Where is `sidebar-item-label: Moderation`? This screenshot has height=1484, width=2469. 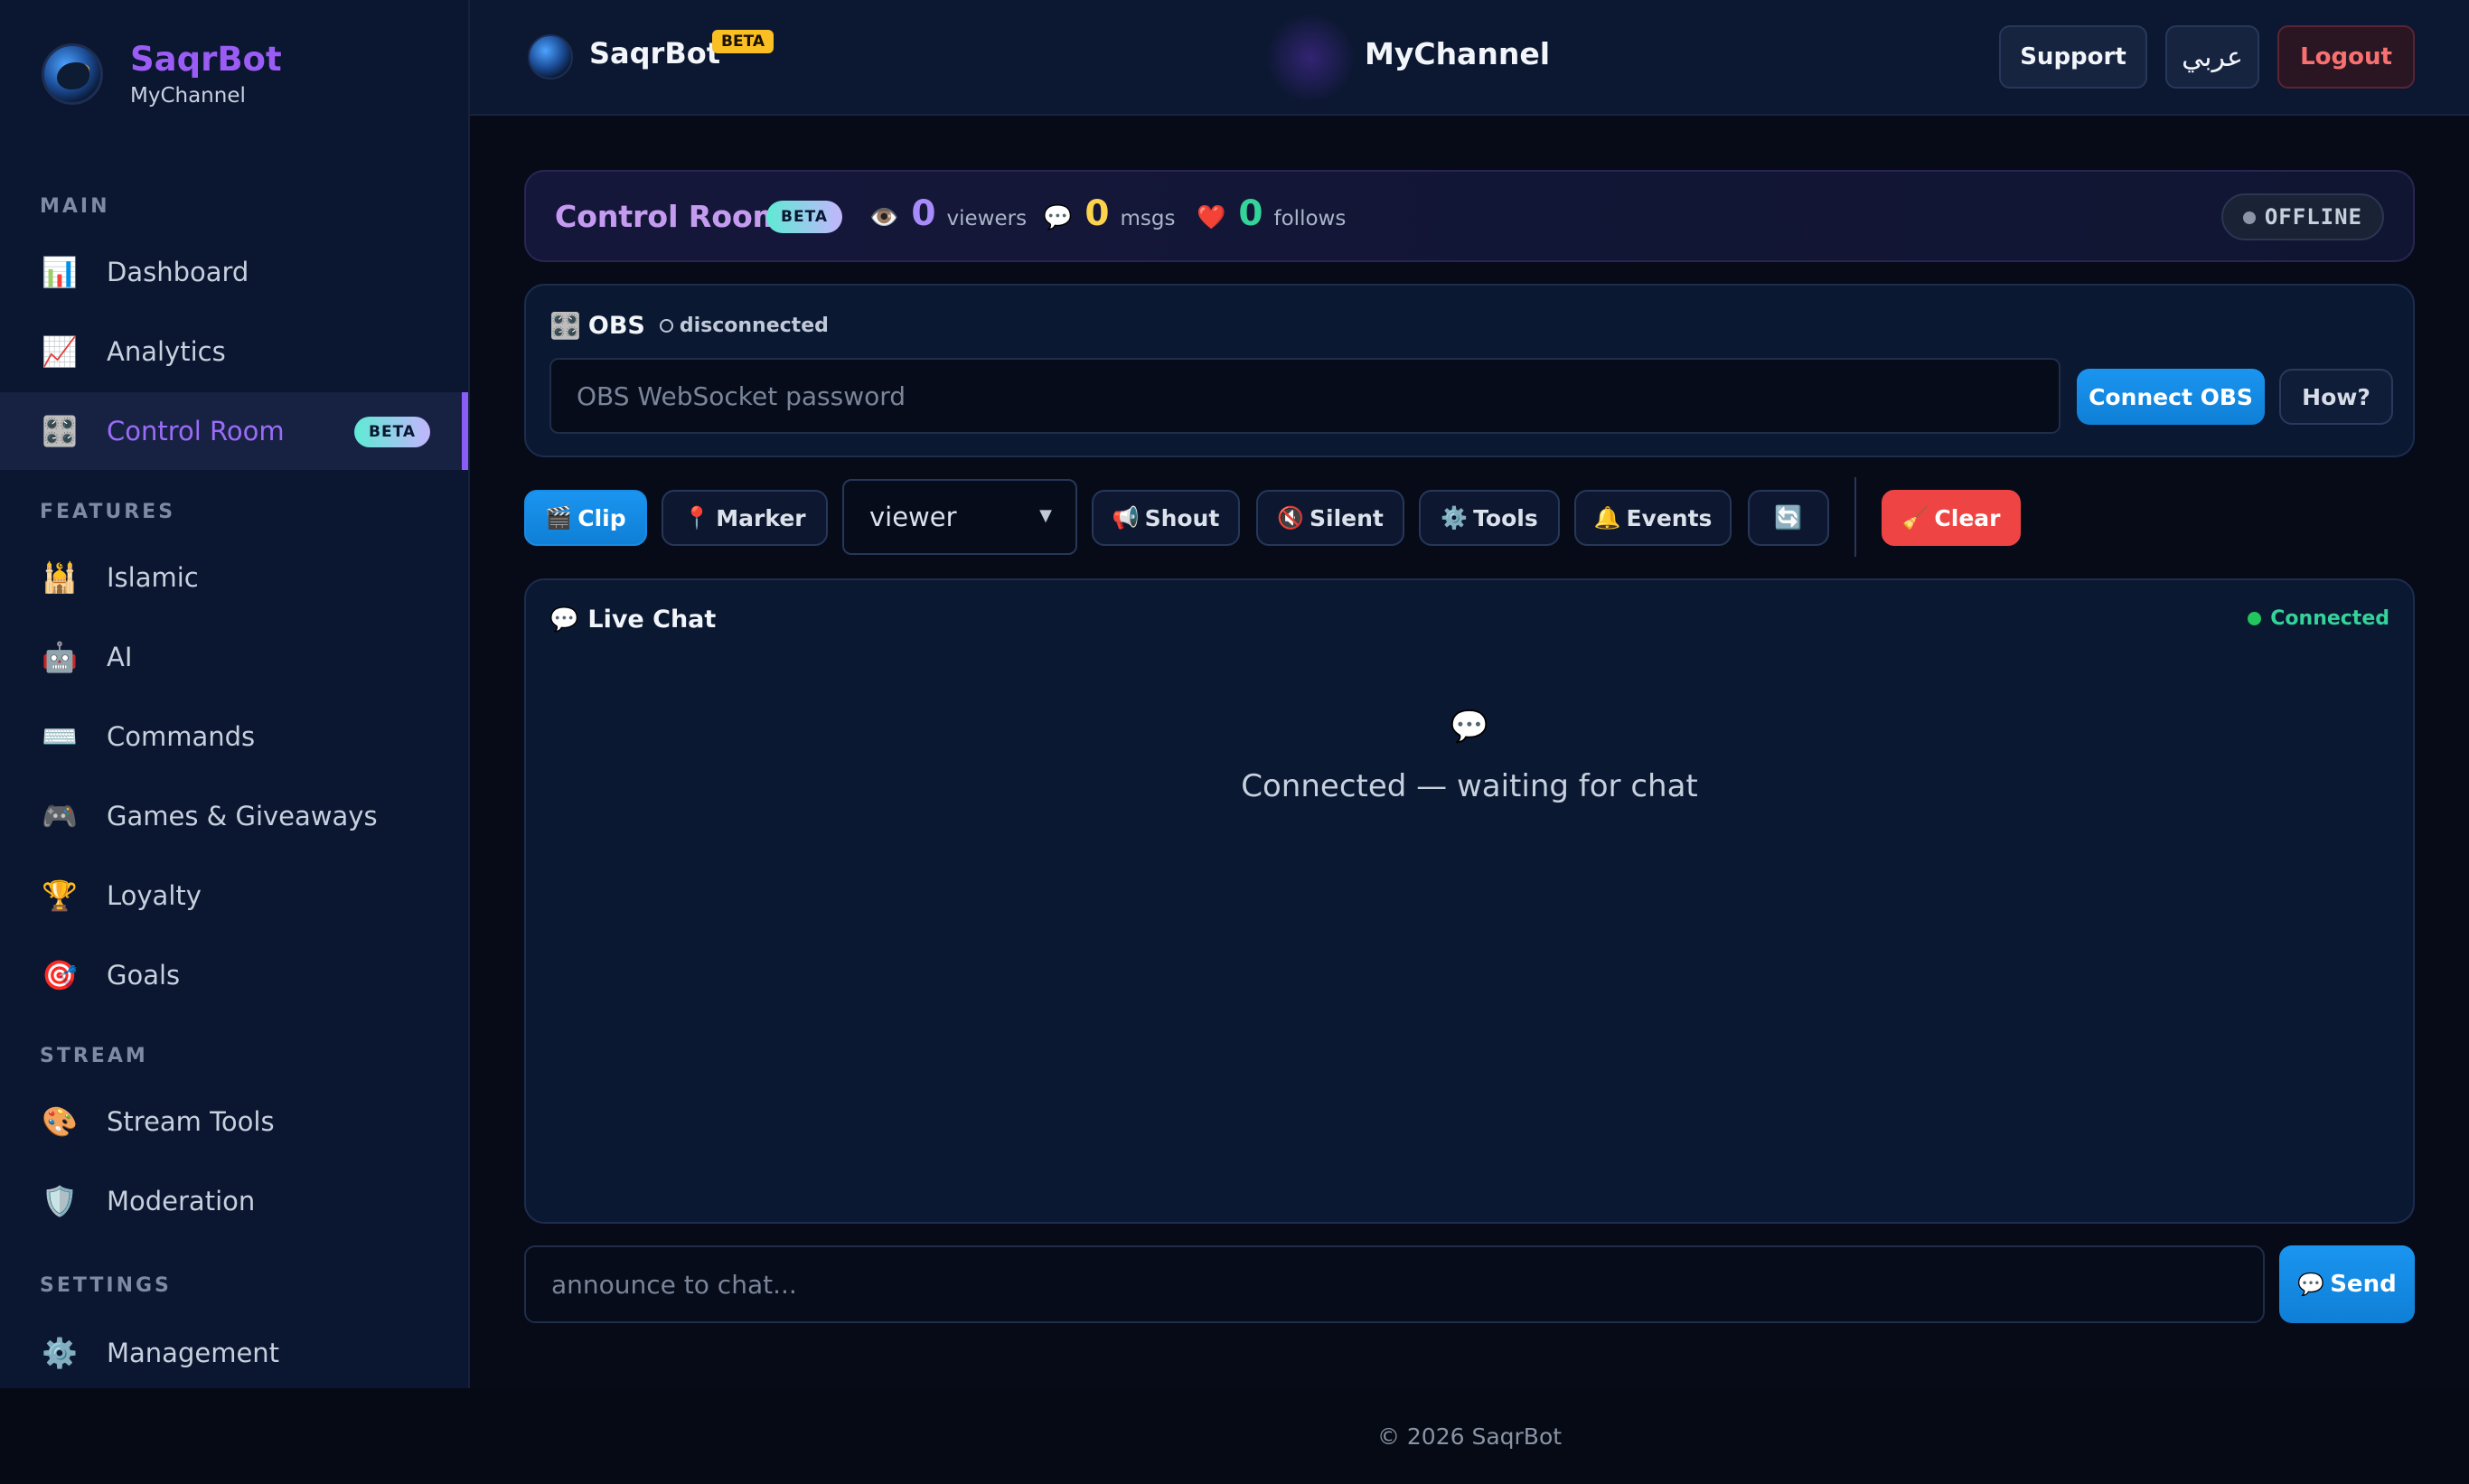 sidebar-item-label: Moderation is located at coordinates (181, 1201).